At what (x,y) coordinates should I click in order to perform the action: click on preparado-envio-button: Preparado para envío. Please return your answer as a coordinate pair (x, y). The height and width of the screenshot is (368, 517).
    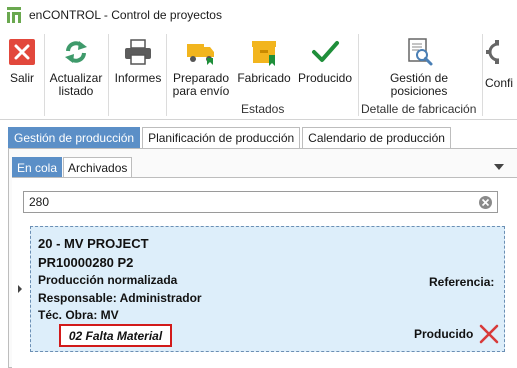
    Looking at the image, I should click on (201, 68).